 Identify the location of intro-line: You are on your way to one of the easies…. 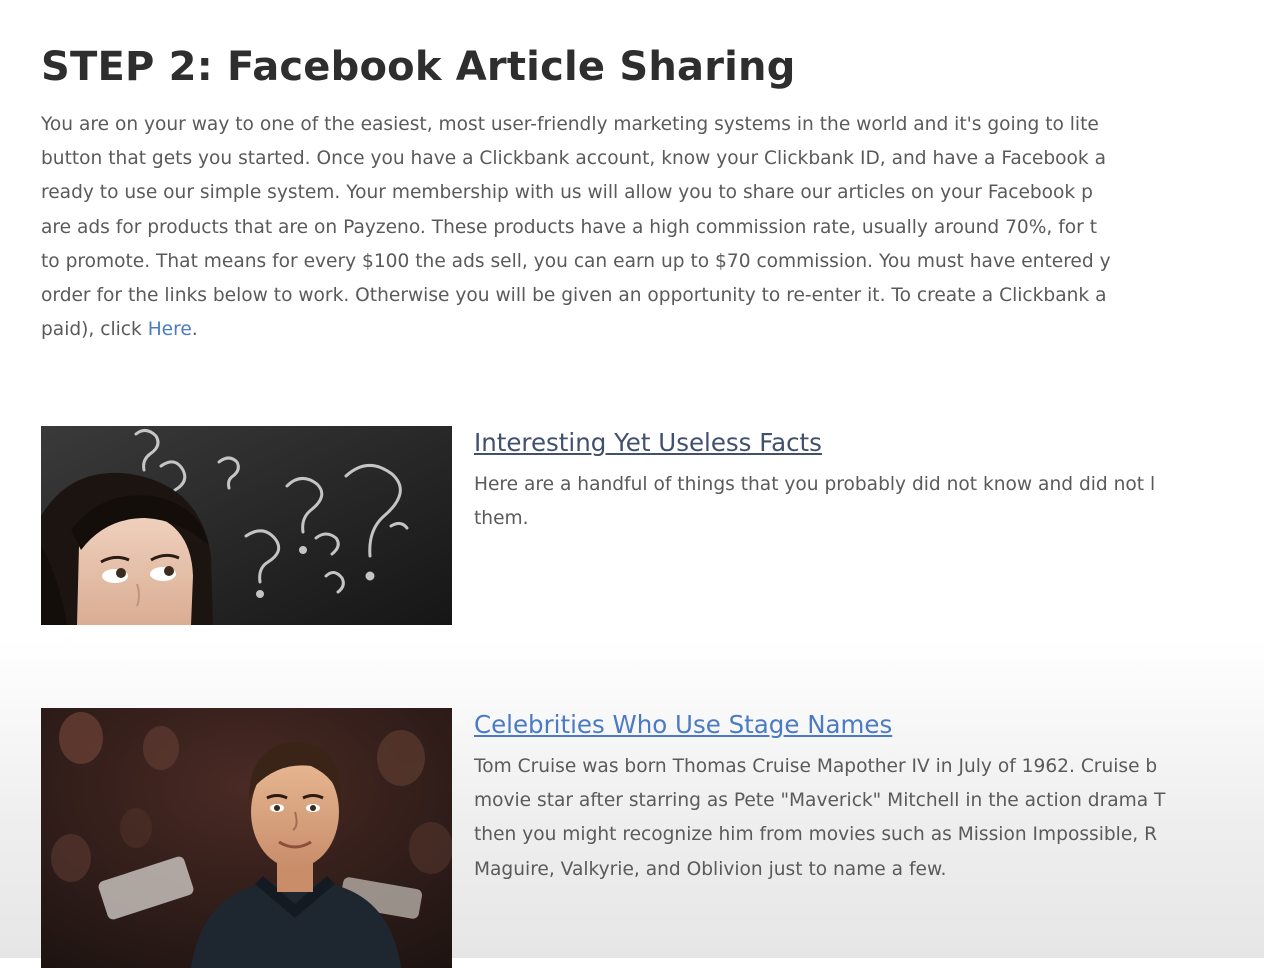
(570, 124).